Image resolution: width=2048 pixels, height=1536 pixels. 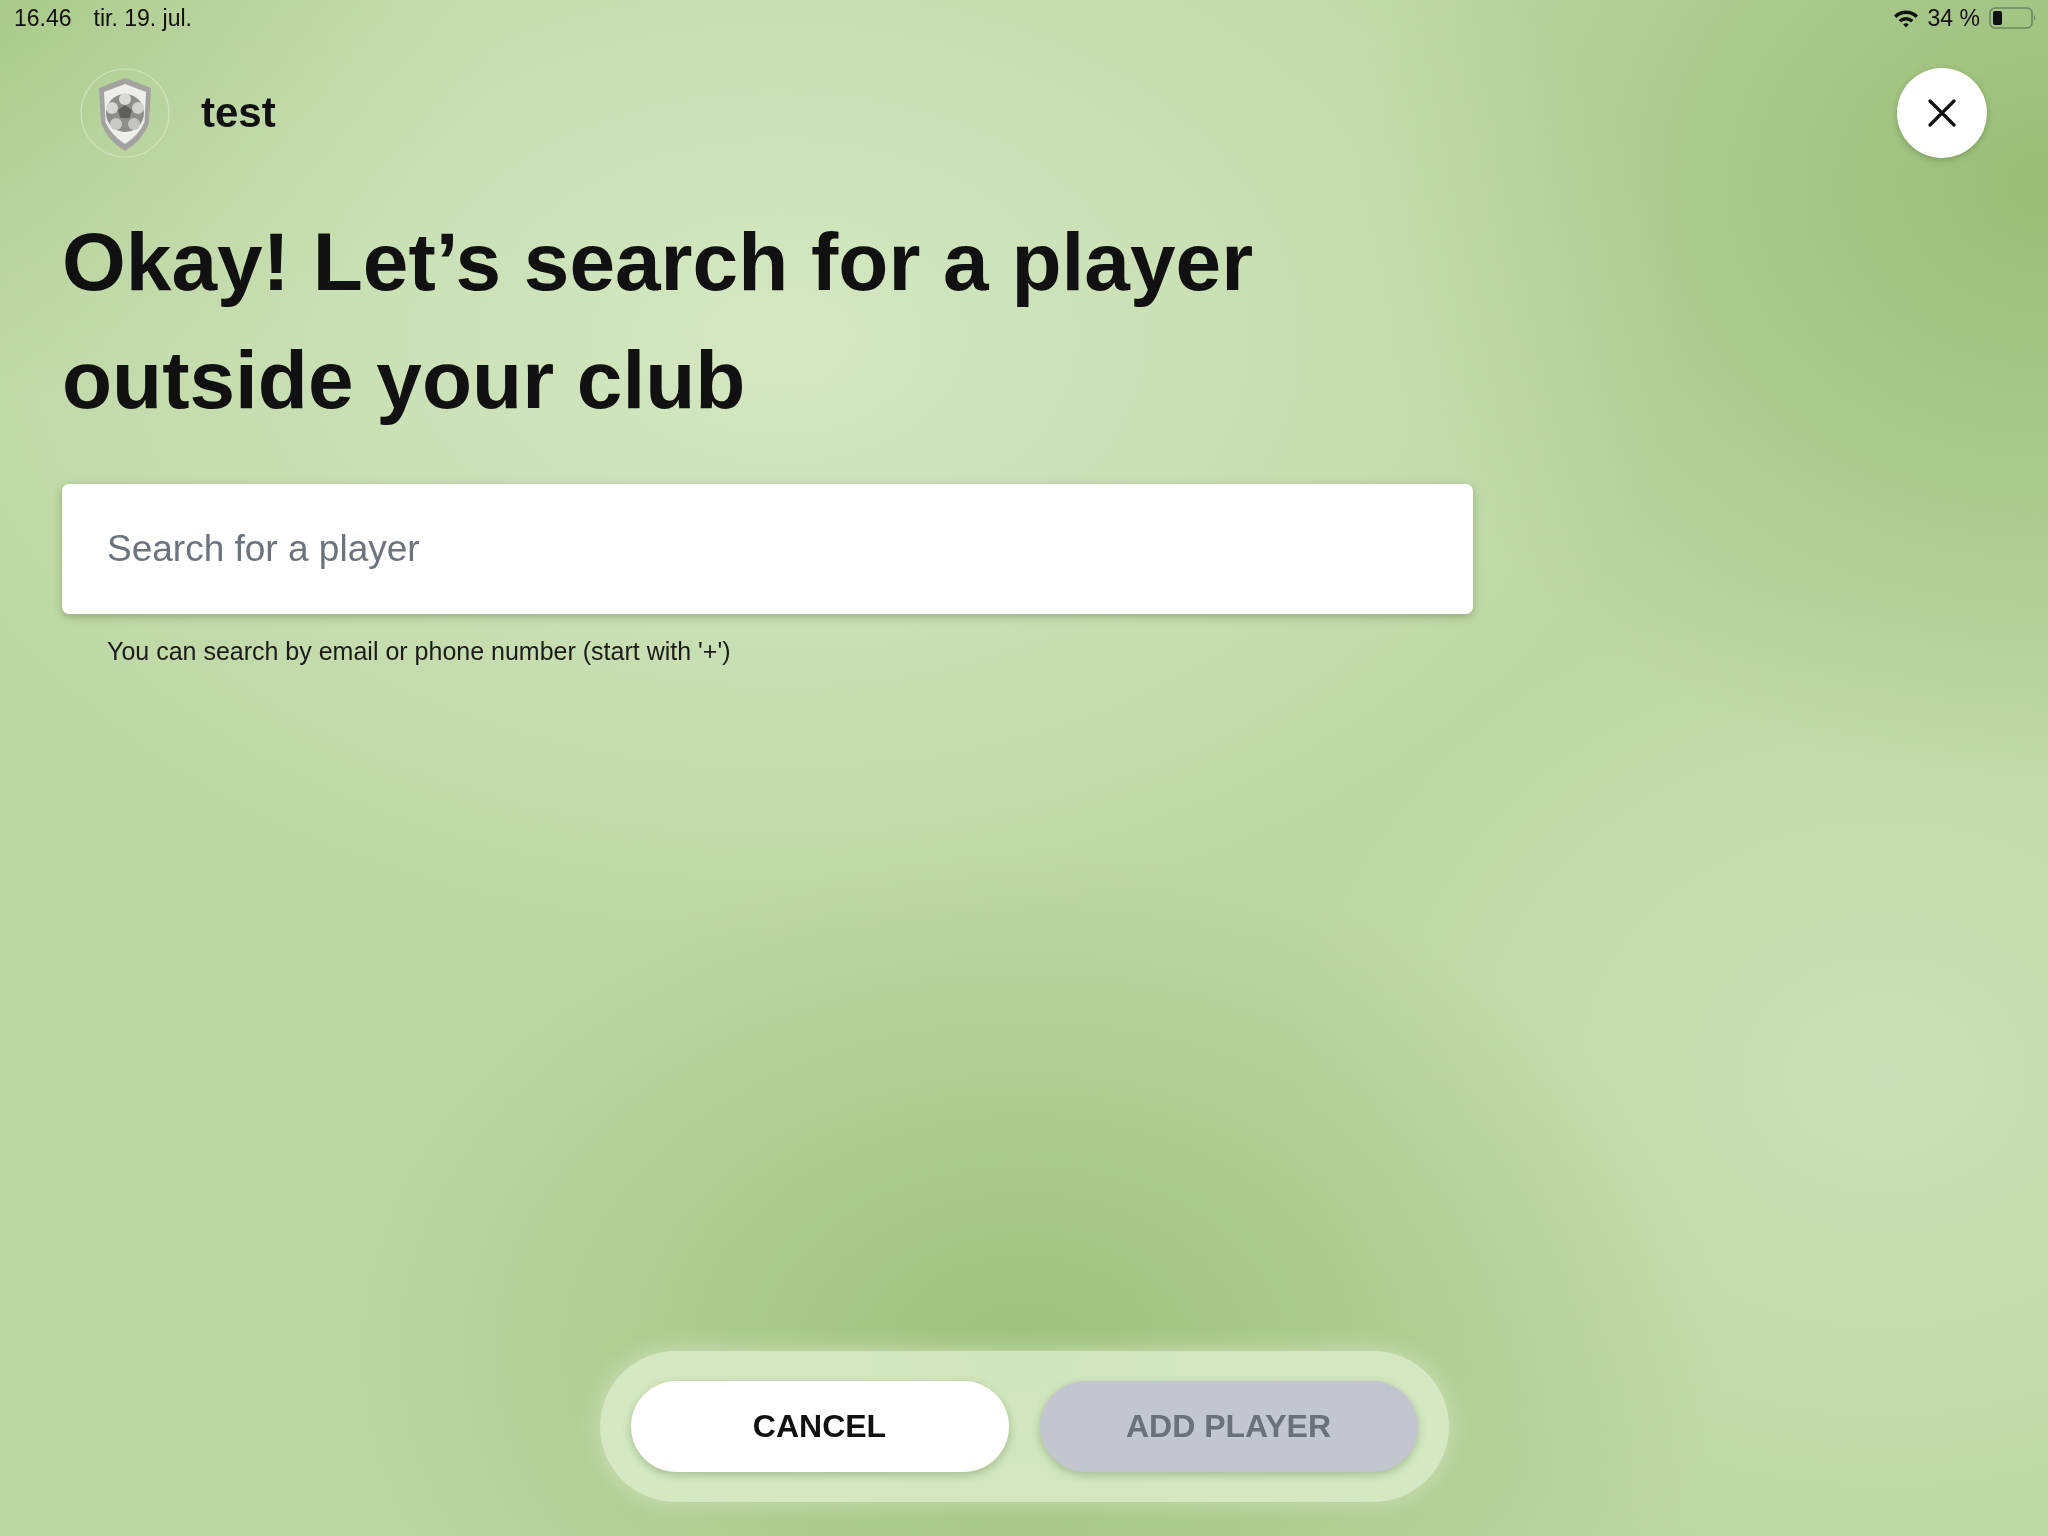 What do you see at coordinates (43, 18) in the screenshot?
I see `status-time: 16.46` at bounding box center [43, 18].